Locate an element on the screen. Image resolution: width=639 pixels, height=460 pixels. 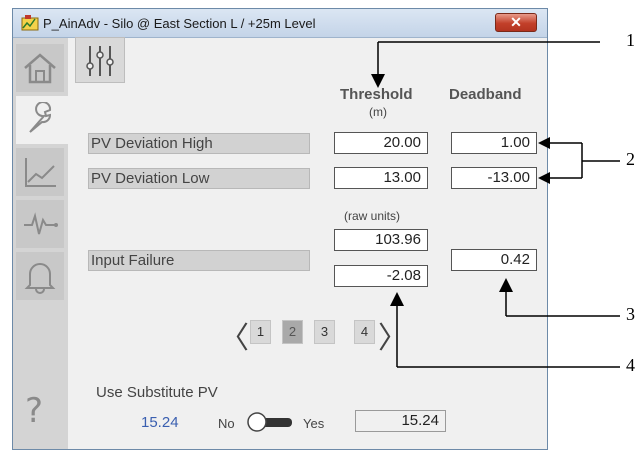
callout-number: 1 is located at coordinates (630, 40).